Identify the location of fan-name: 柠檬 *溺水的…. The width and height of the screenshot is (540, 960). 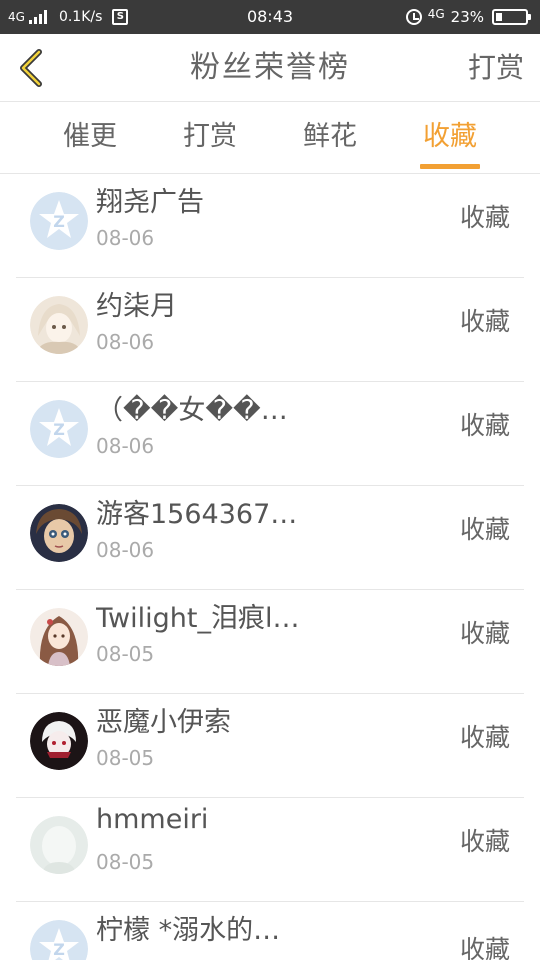
(188, 930).